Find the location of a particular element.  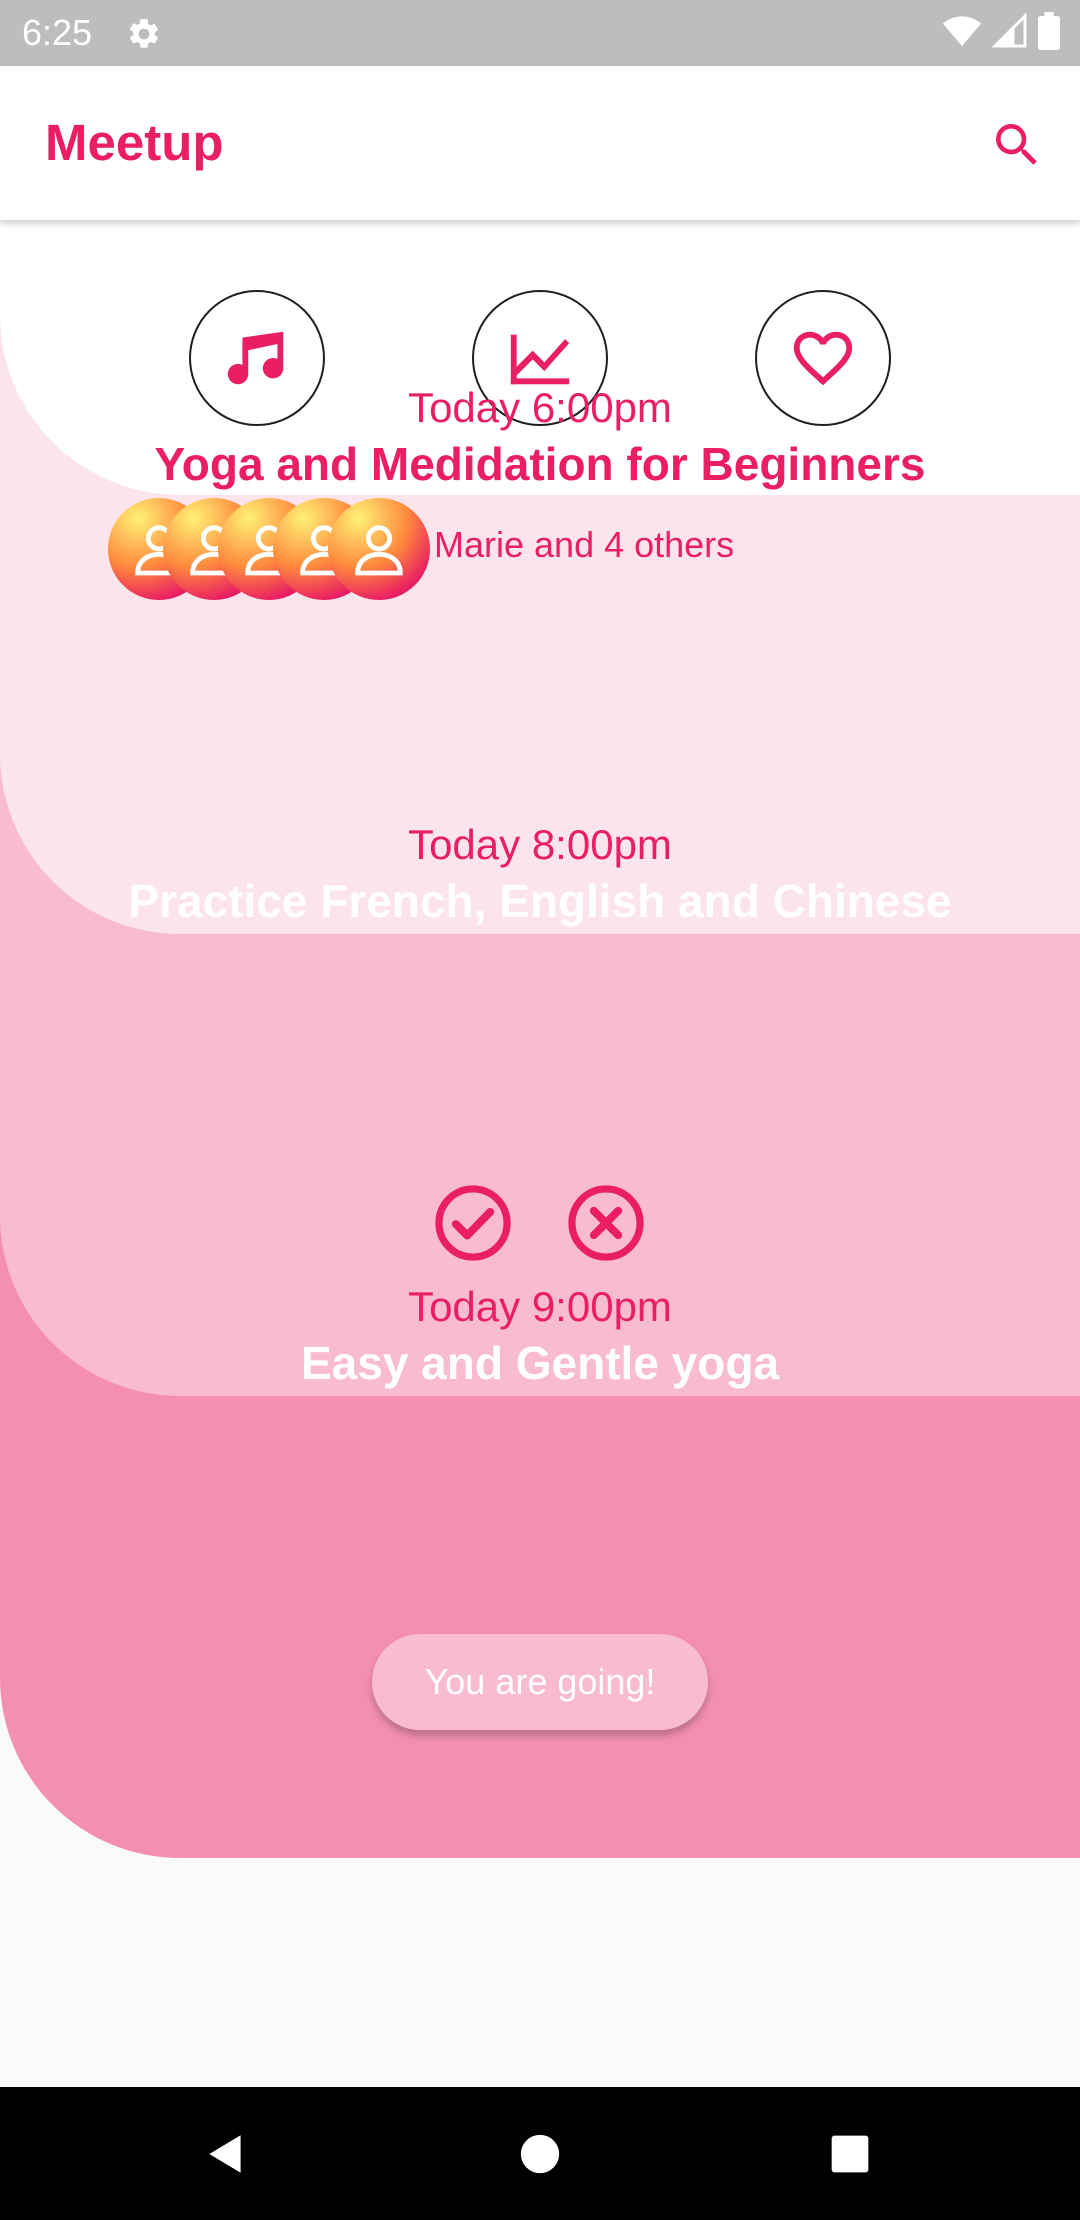

recents-icon is located at coordinates (850, 2154).